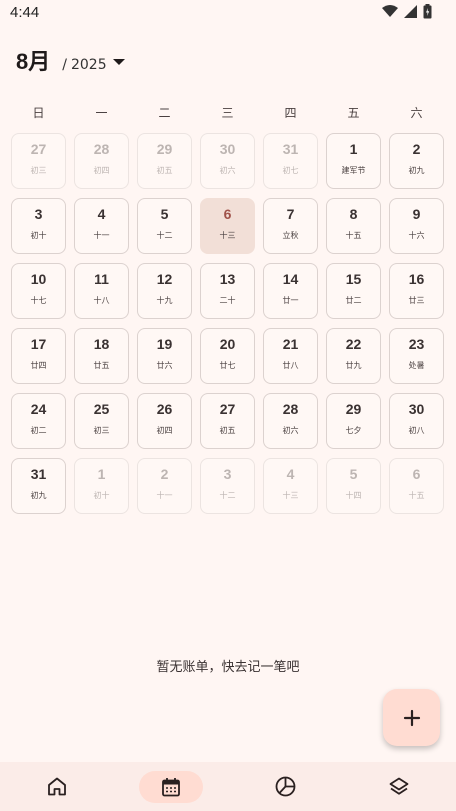  Describe the element at coordinates (164, 421) in the screenshot. I see `calendar-day: 26 初四` at that location.